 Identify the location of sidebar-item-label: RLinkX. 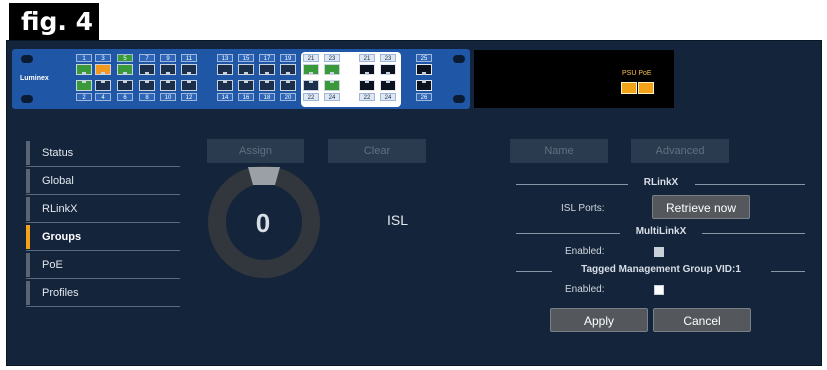
(60, 209).